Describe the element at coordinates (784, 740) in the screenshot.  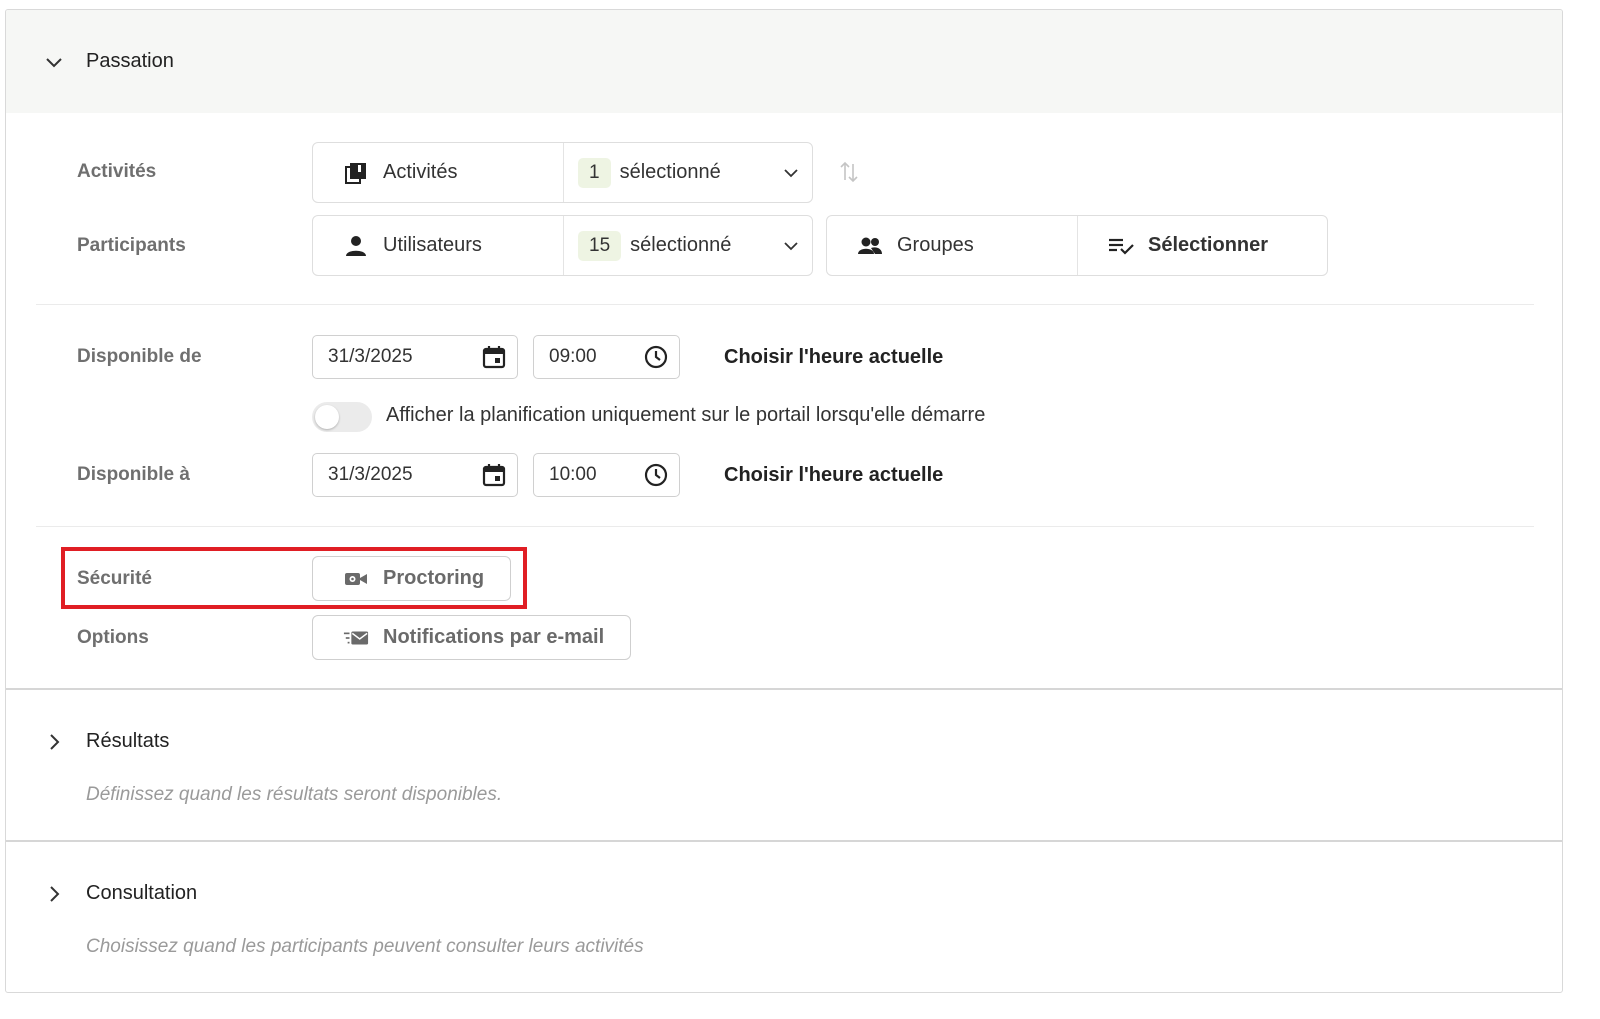
I see `section-resultats-header: Résultats` at that location.